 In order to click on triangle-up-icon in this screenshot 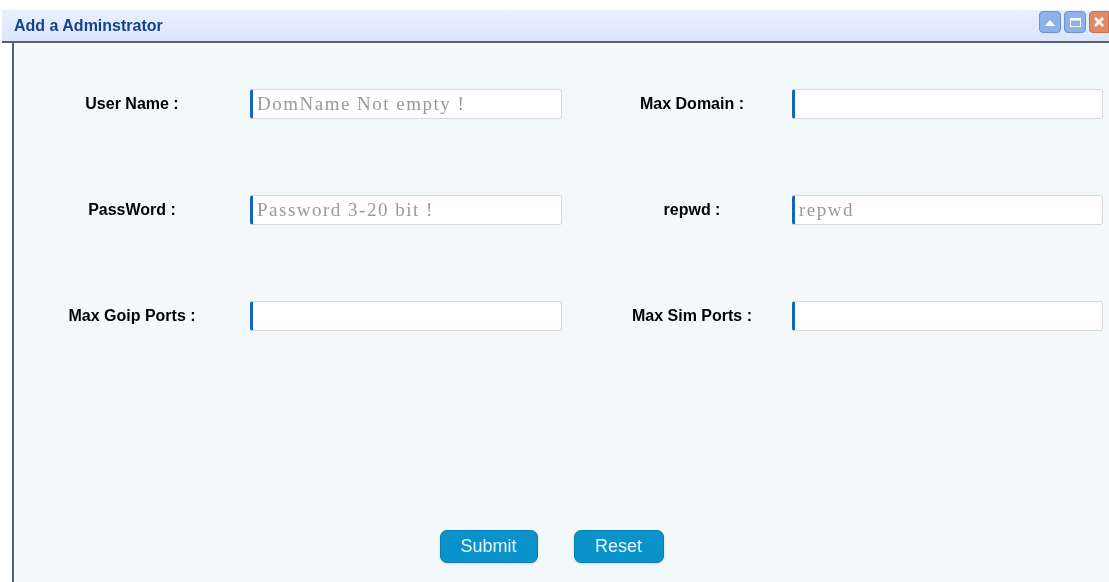, I will do `click(1050, 22)`.